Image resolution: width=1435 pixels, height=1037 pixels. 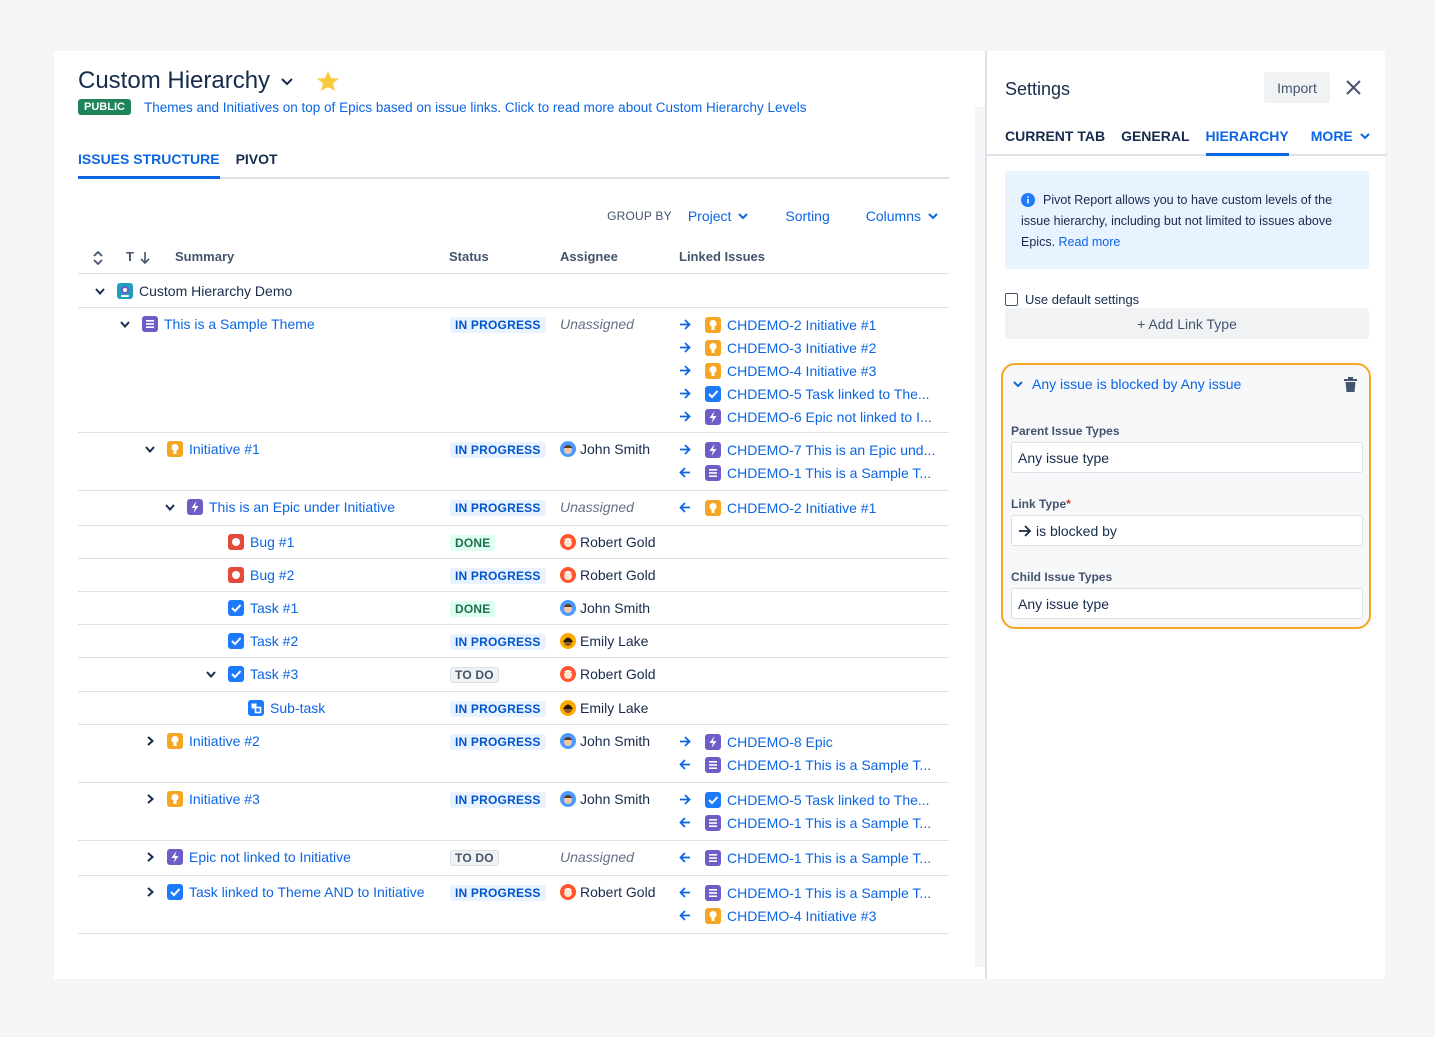 I want to click on group-by-dropdown: Project, so click(x=719, y=216).